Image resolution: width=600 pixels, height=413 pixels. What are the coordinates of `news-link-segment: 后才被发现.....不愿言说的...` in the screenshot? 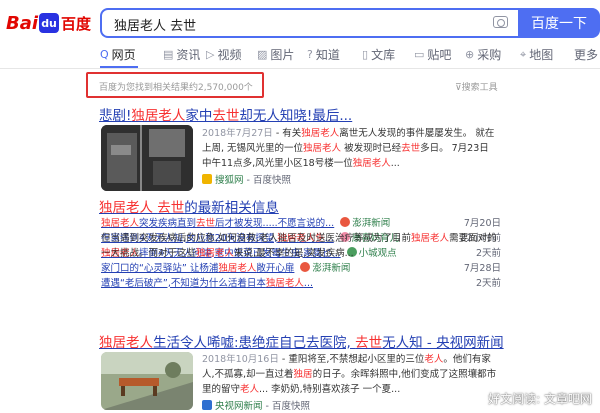 It's located at (275, 223).